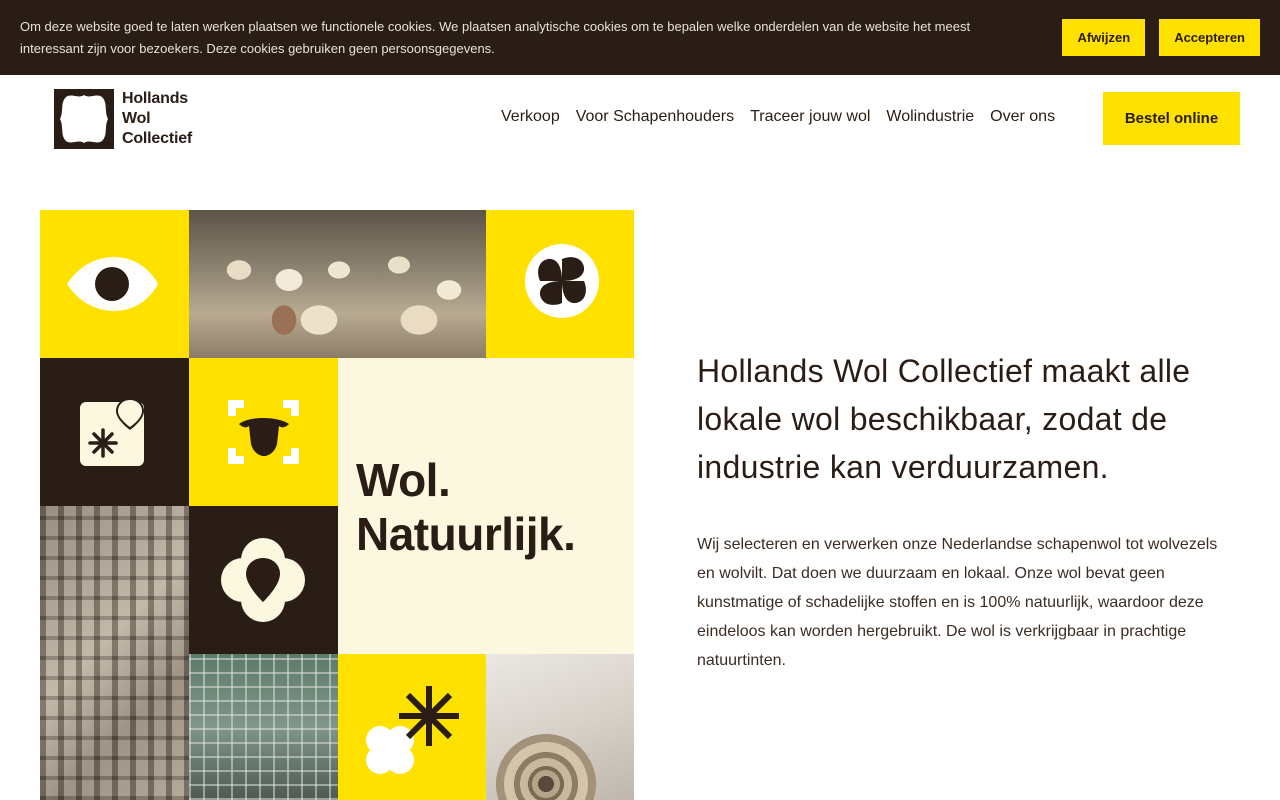  I want to click on asterisk-pin-icon, so click(112, 432).